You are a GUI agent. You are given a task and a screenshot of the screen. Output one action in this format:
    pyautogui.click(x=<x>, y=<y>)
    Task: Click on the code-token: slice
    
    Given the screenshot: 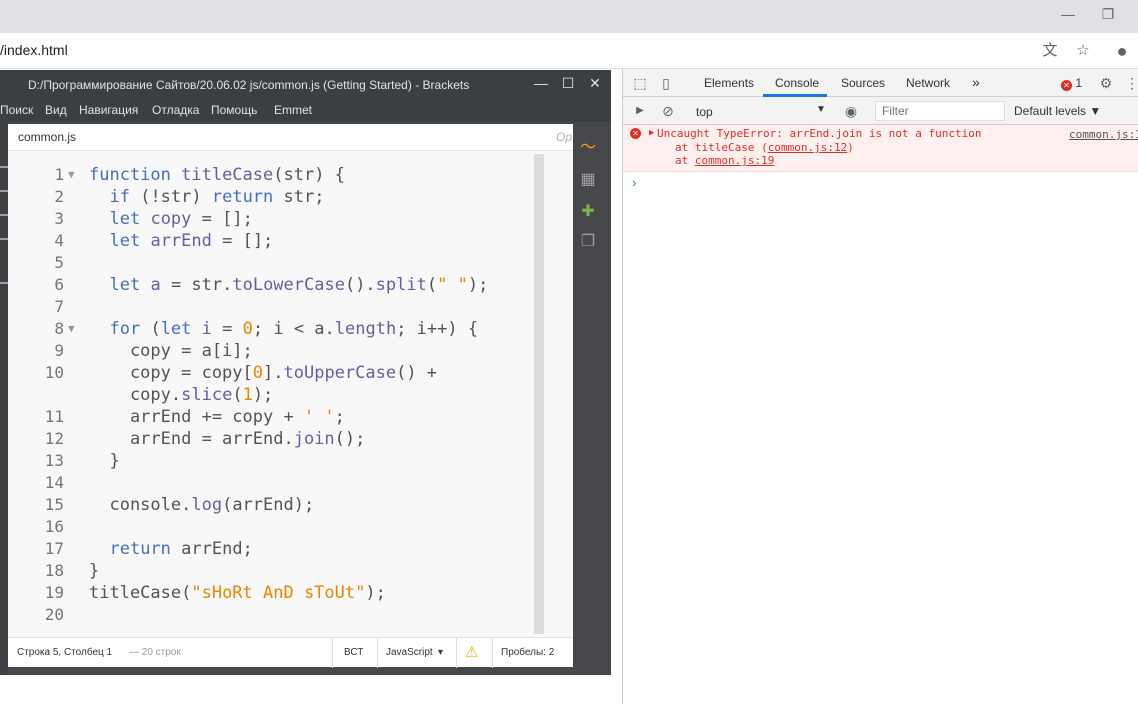 What is the action you would take?
    pyautogui.click(x=207, y=395)
    